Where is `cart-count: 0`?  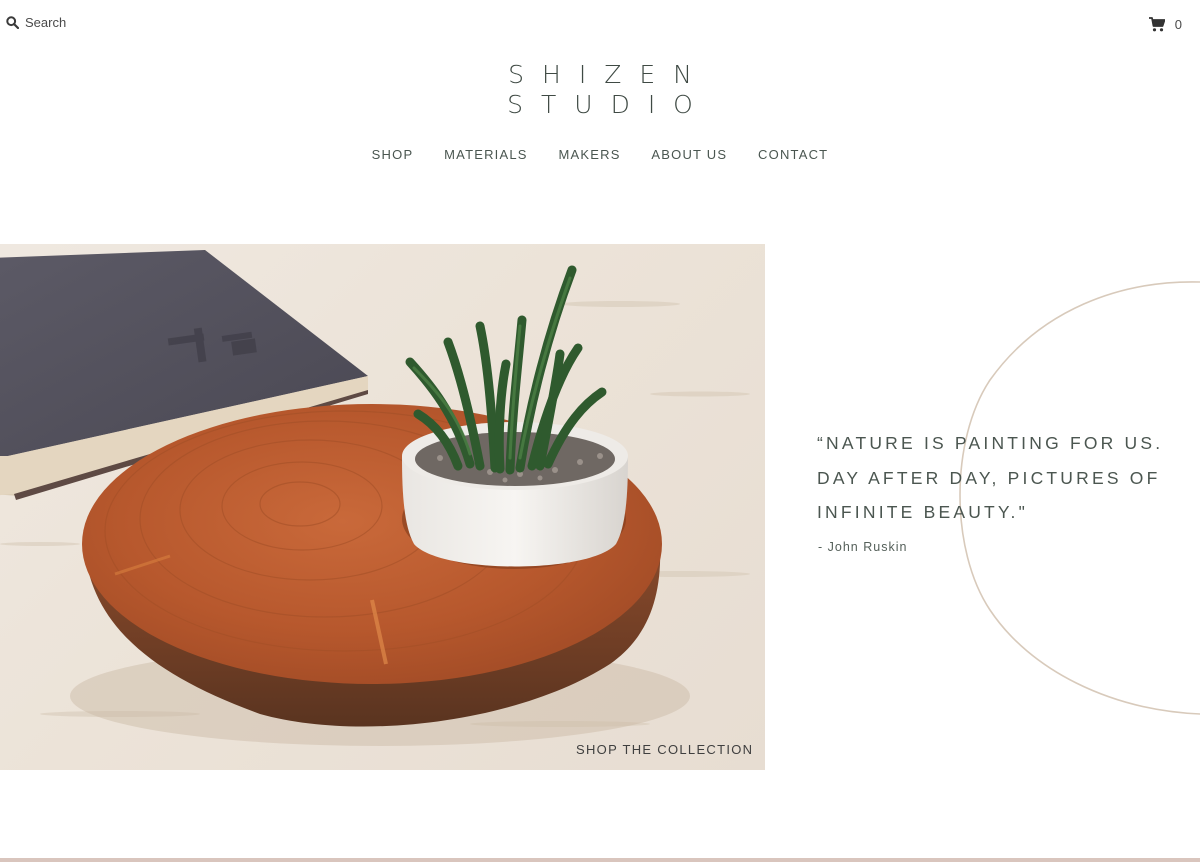
cart-count: 0 is located at coordinates (1178, 24).